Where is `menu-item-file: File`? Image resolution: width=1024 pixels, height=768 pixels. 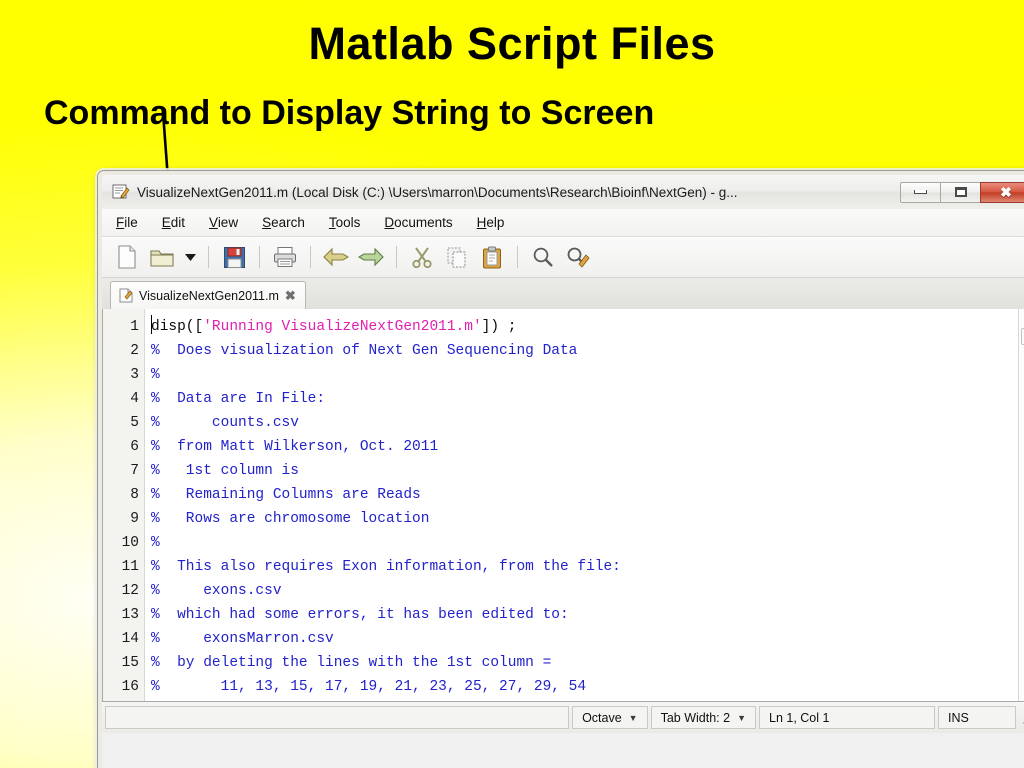
menu-item-file: File is located at coordinates (127, 222).